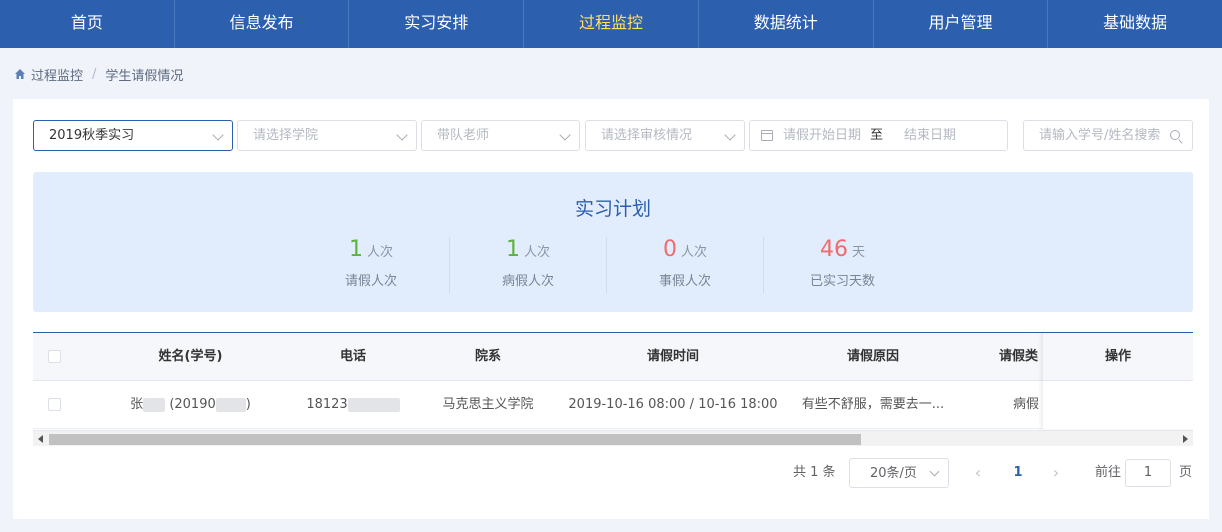 The image size is (1222, 532). I want to click on nav-item-internship-arrange: 实习安排, so click(437, 24).